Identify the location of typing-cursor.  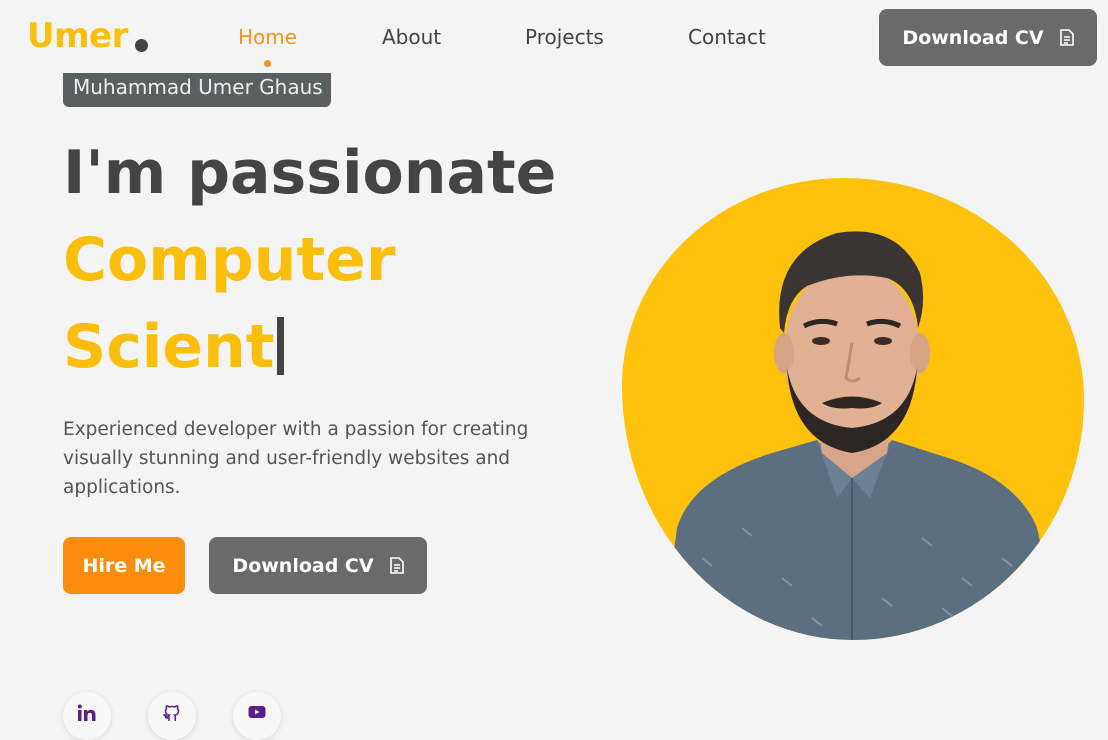
(281, 346).